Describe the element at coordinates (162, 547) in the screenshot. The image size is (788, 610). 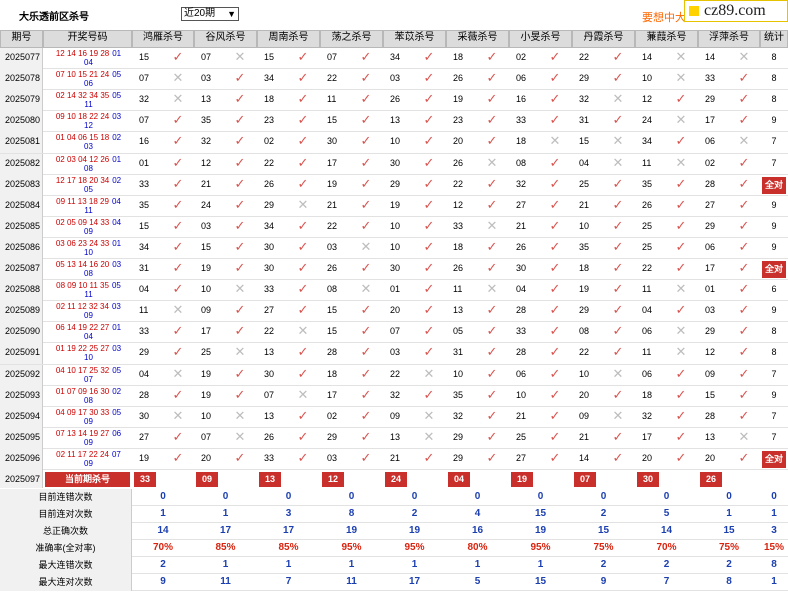
I see `stat-value: 70%` at that location.